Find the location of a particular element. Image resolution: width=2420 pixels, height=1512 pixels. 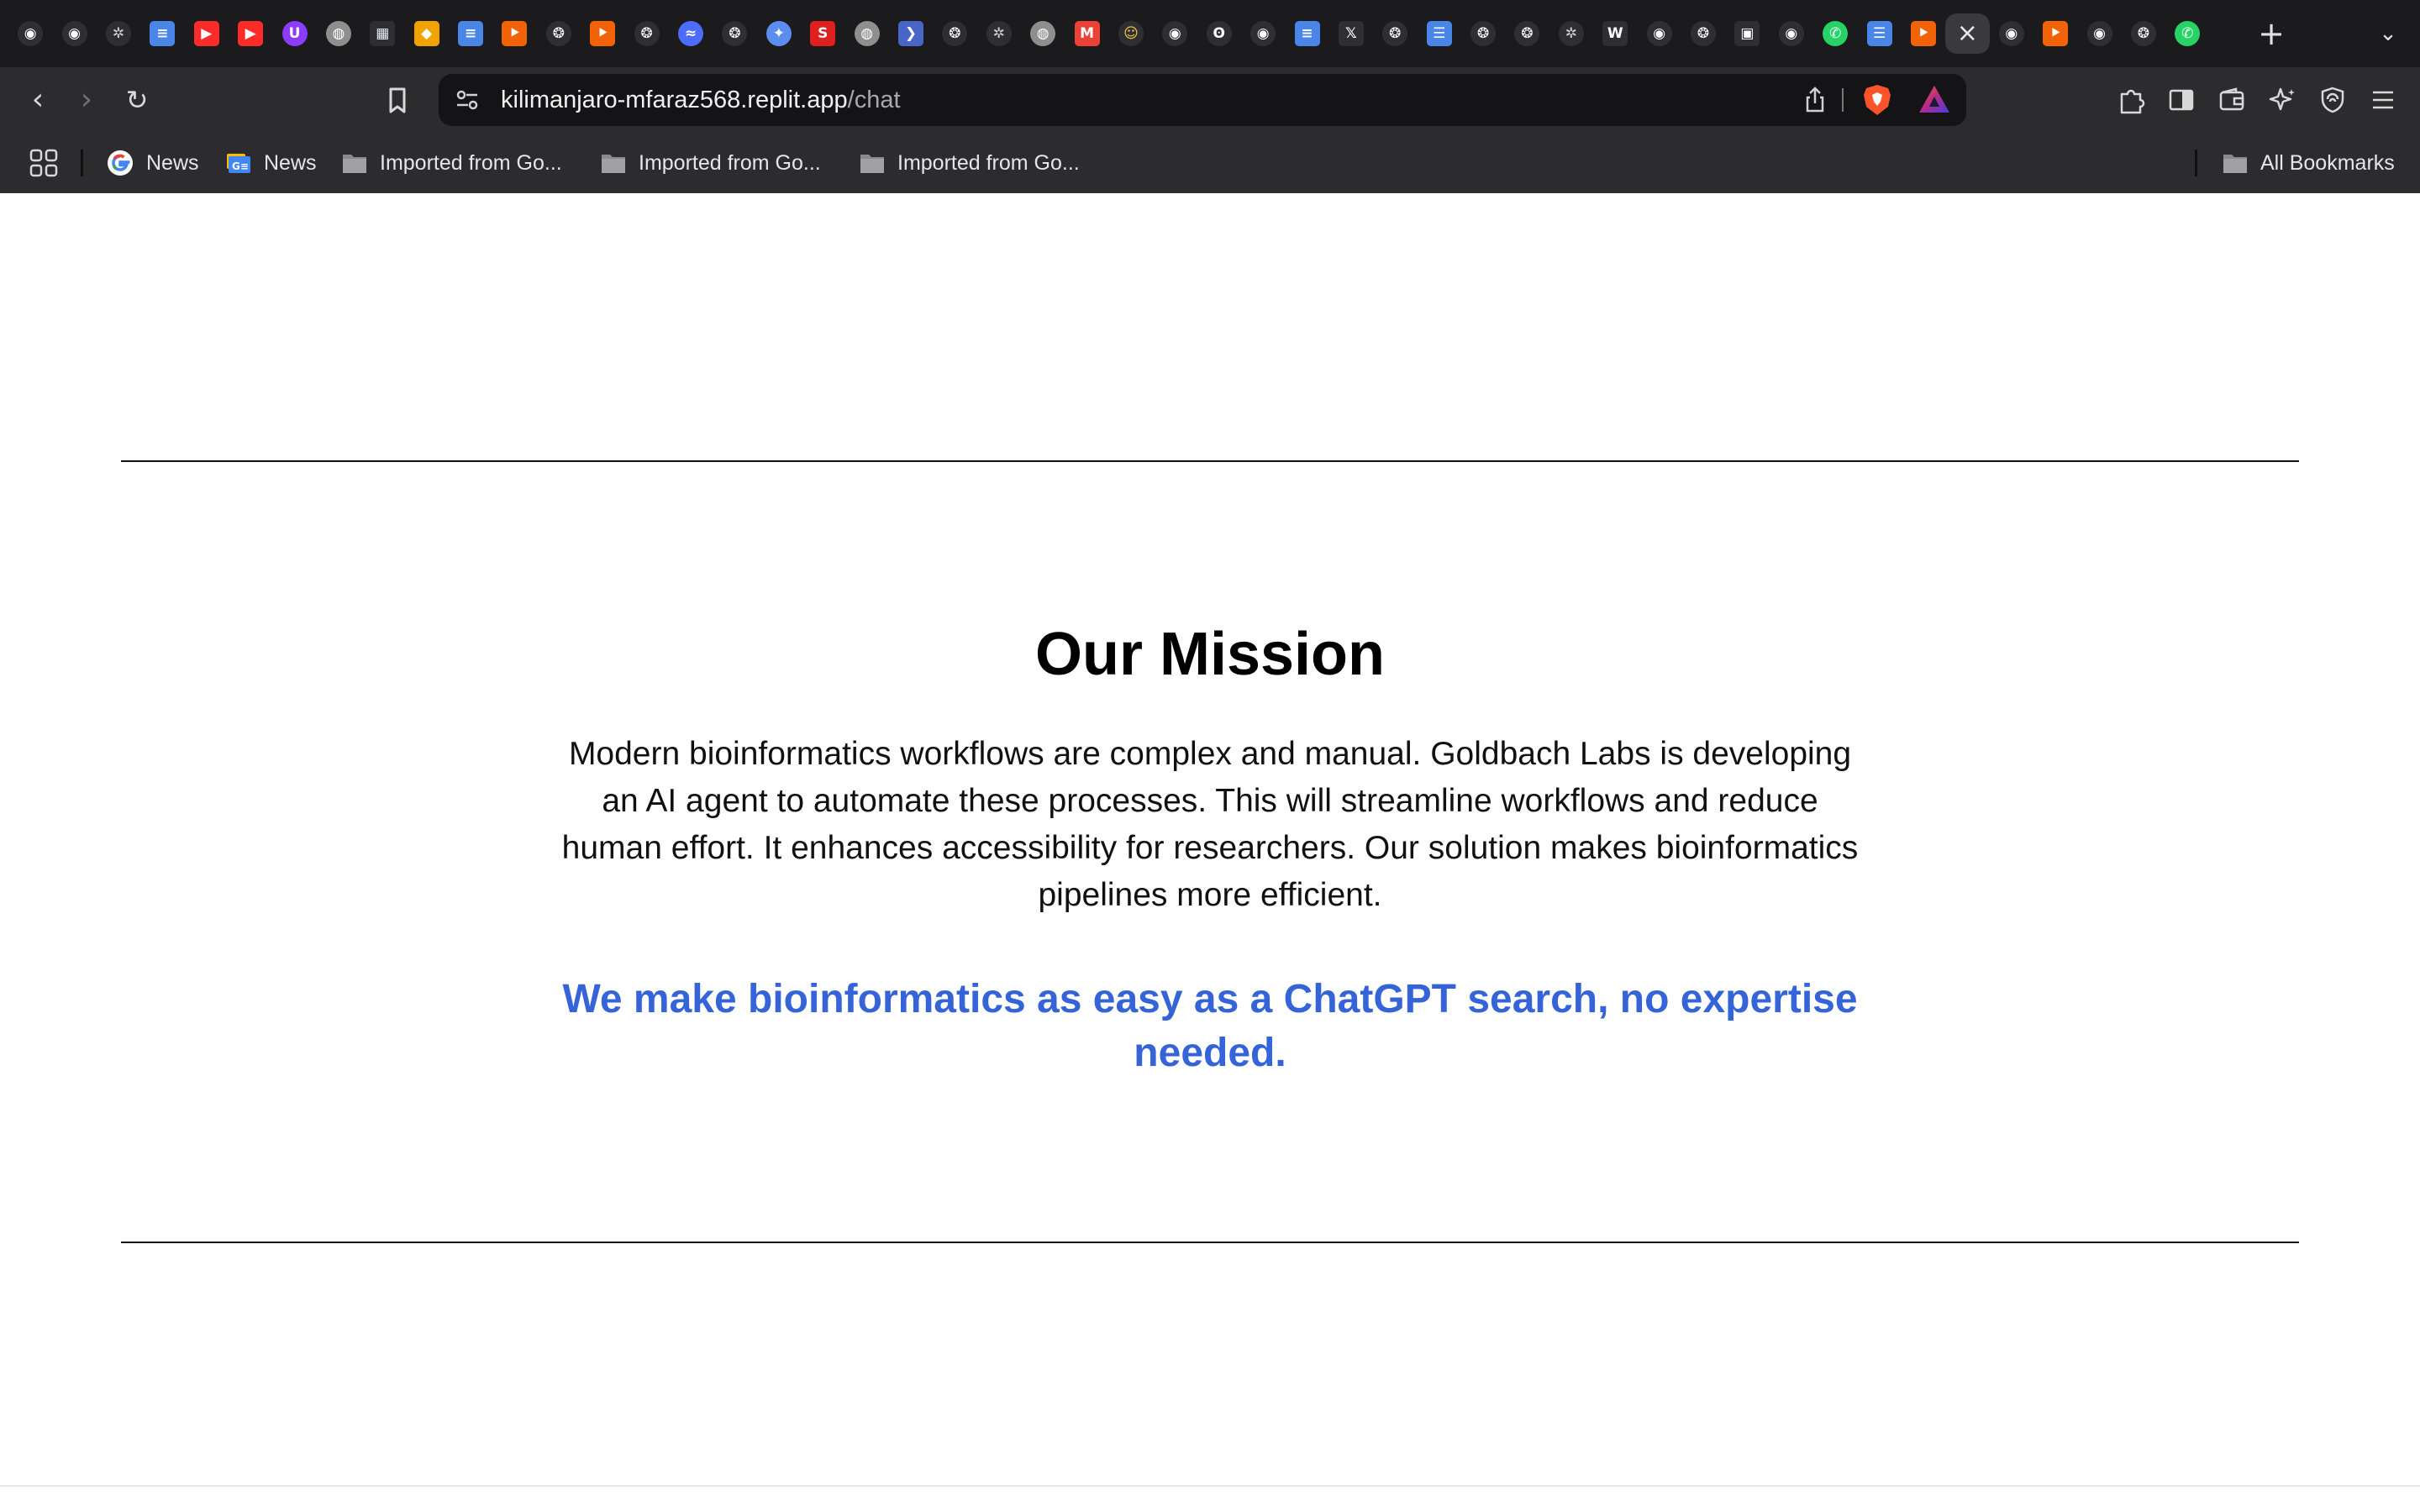

x-icon: 𝕏 is located at coordinates (1351, 33).